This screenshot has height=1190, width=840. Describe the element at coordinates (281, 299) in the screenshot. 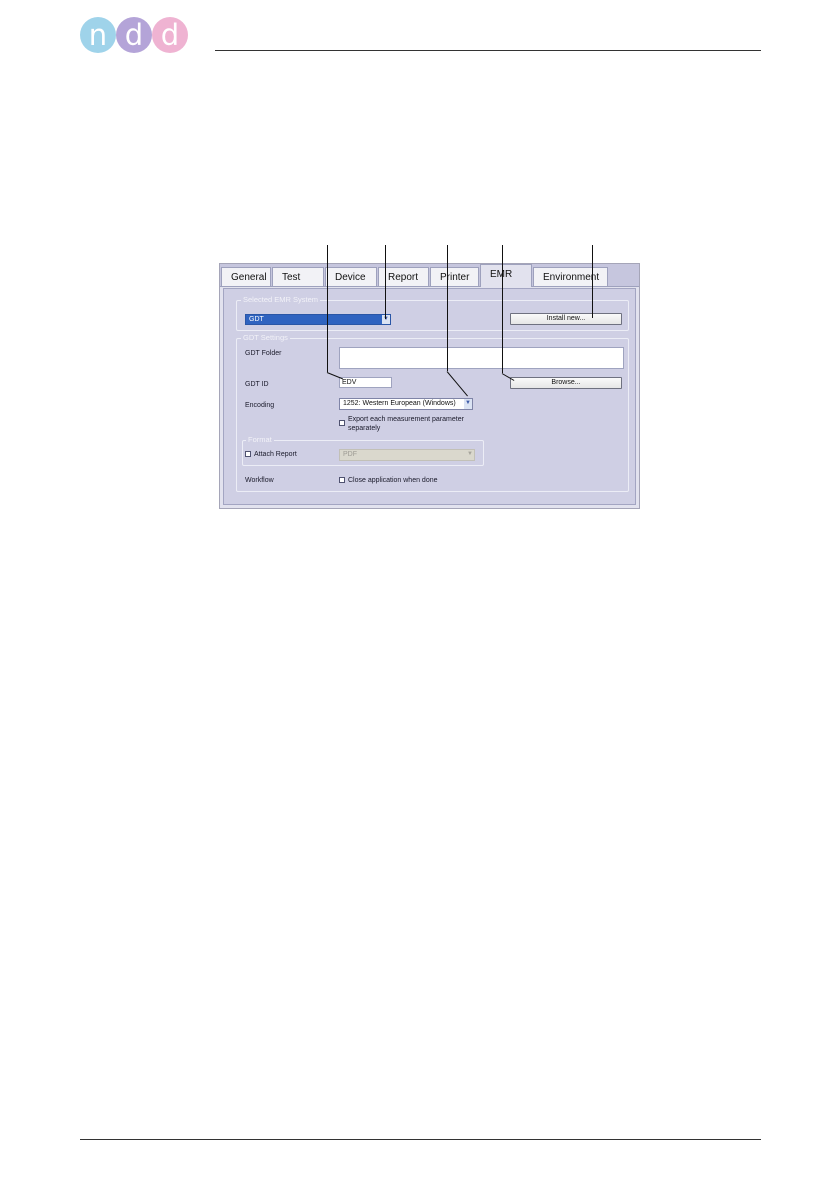

I see `selected-emr-group-title: Selected EMR System` at that location.